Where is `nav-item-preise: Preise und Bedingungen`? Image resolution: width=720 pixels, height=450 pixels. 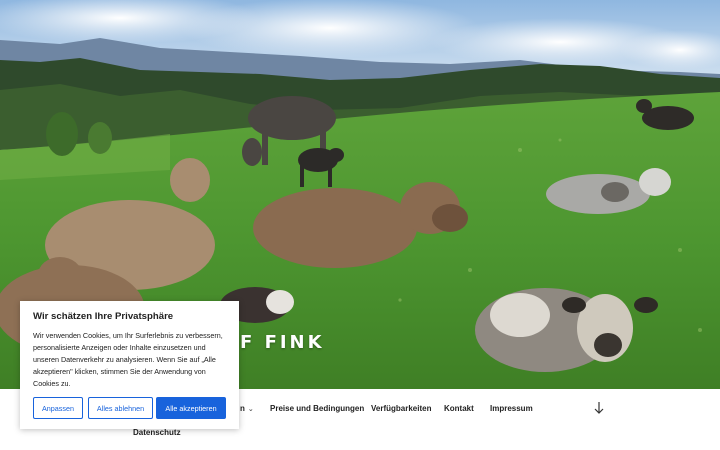
nav-item-preise: Preise und Bedingungen is located at coordinates (317, 408).